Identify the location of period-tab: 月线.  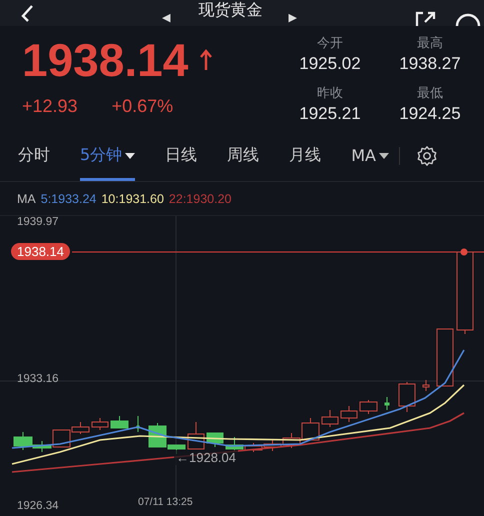
(305, 155).